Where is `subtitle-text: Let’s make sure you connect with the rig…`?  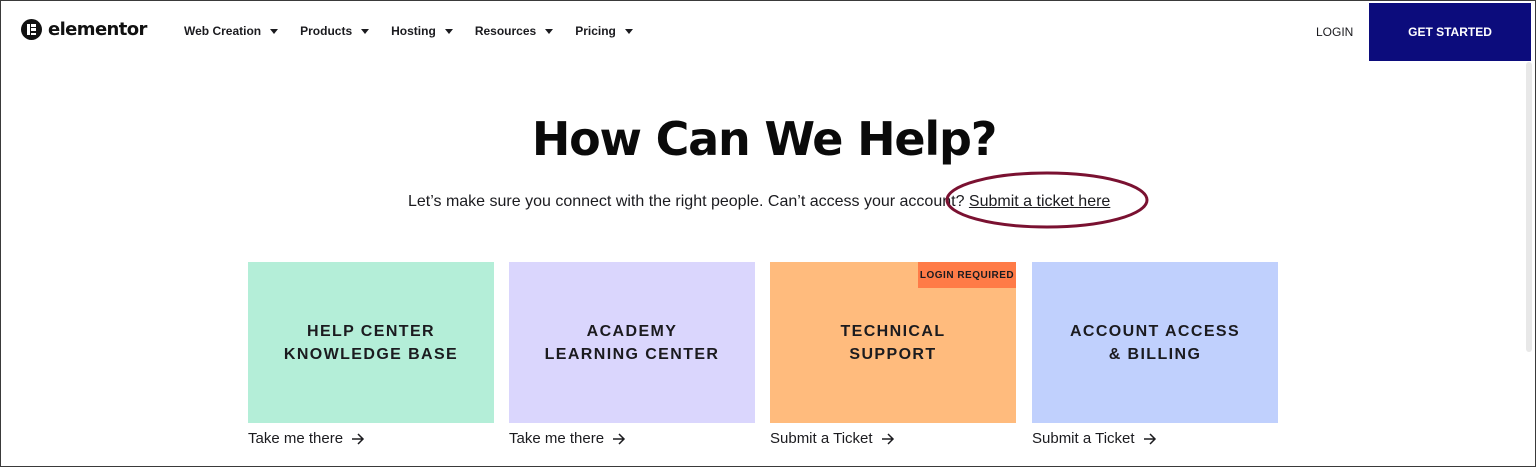 subtitle-text: Let’s make sure you connect with the rig… is located at coordinates (686, 201).